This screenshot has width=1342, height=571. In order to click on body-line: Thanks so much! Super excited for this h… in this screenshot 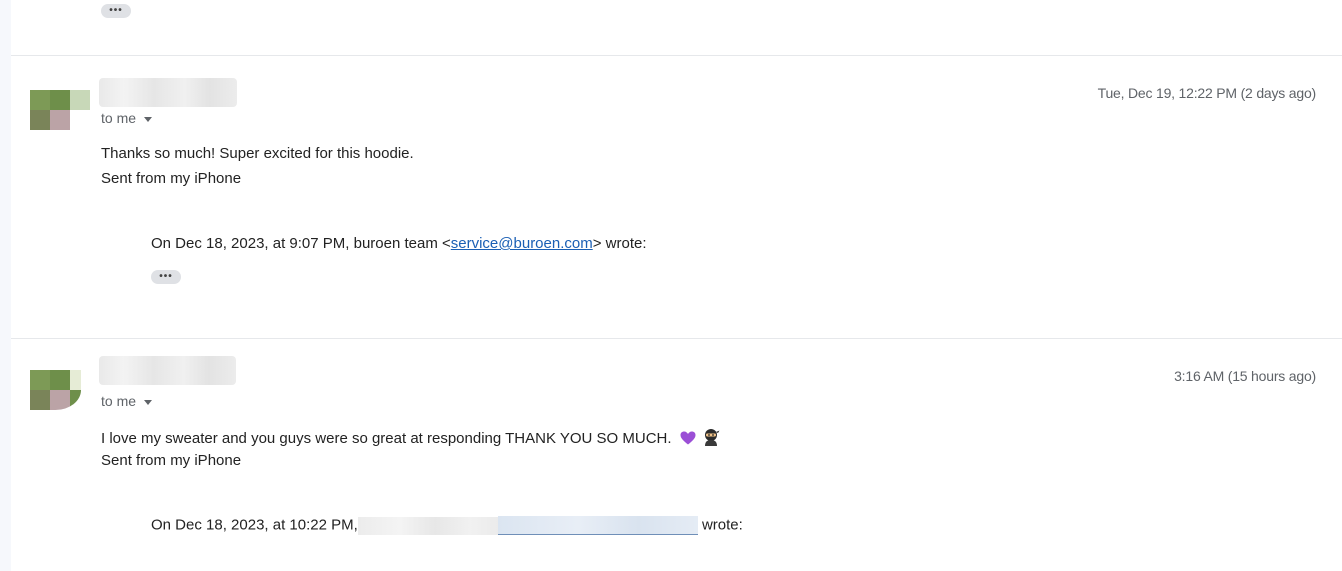, I will do `click(257, 153)`.